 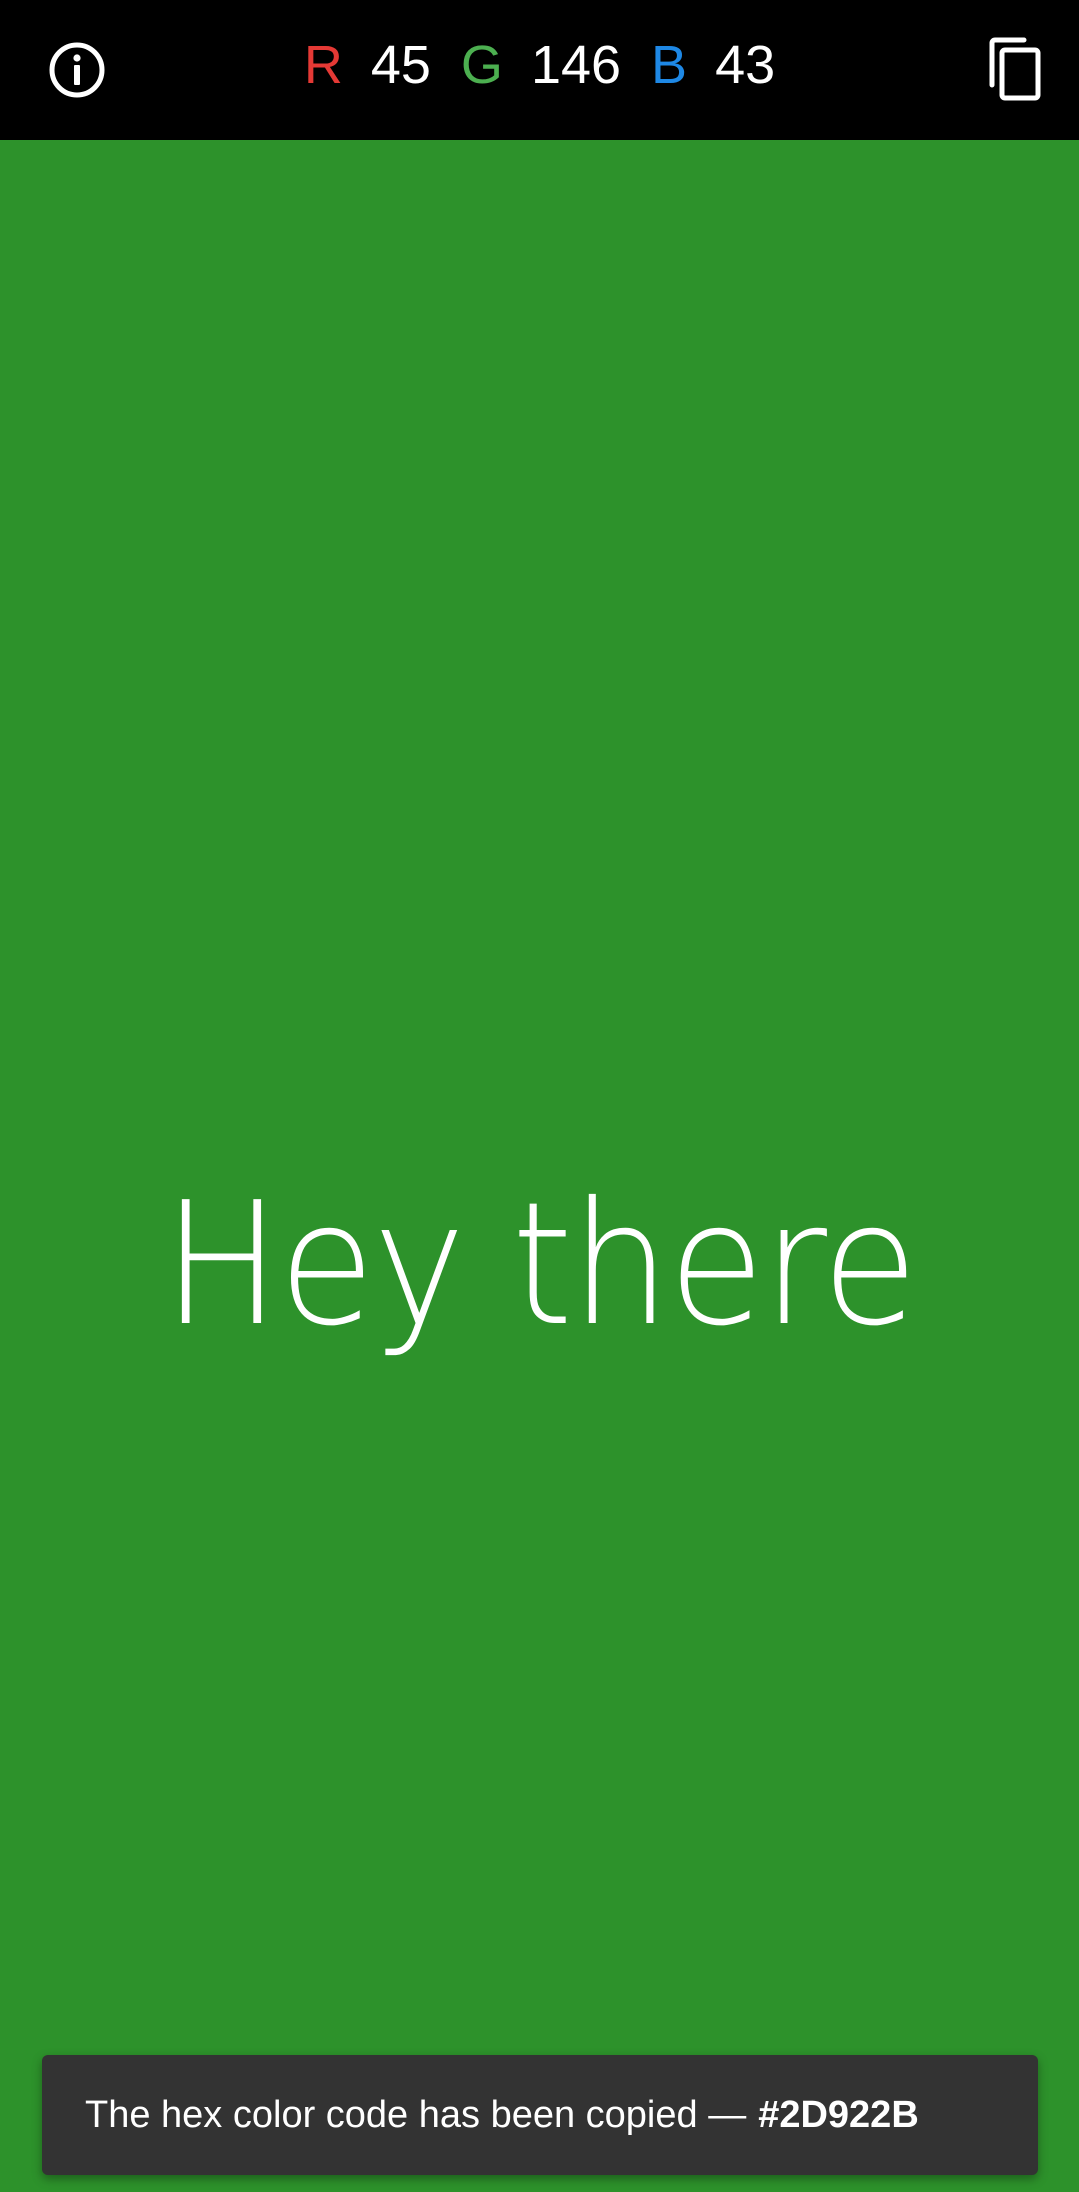 What do you see at coordinates (400, 65) in the screenshot?
I see `red-value: 45` at bounding box center [400, 65].